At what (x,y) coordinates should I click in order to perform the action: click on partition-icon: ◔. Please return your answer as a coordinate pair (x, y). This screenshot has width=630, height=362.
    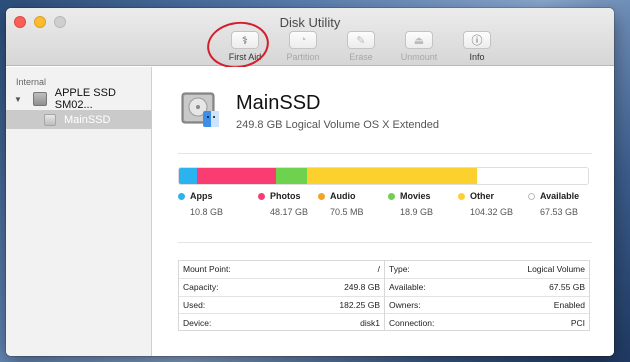
    Looking at the image, I should click on (303, 40).